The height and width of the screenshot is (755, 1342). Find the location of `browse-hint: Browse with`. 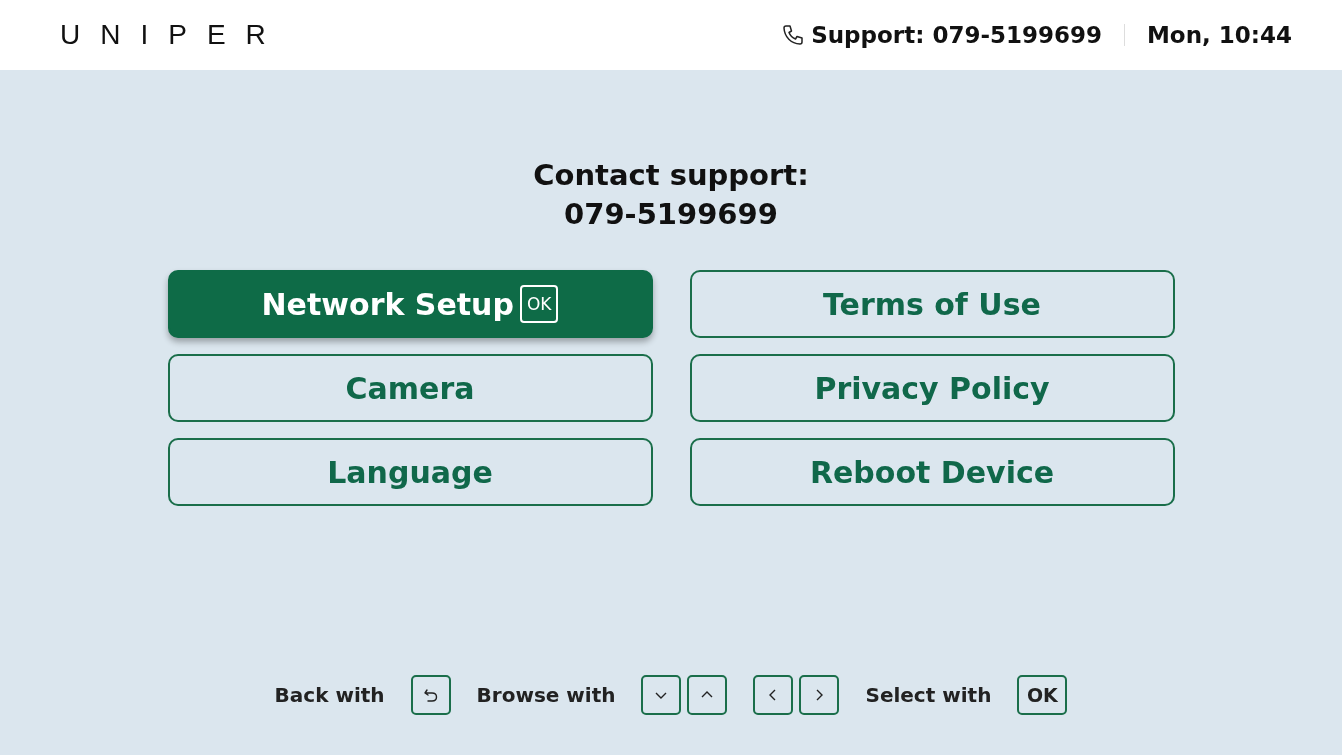

browse-hint: Browse with is located at coordinates (546, 695).